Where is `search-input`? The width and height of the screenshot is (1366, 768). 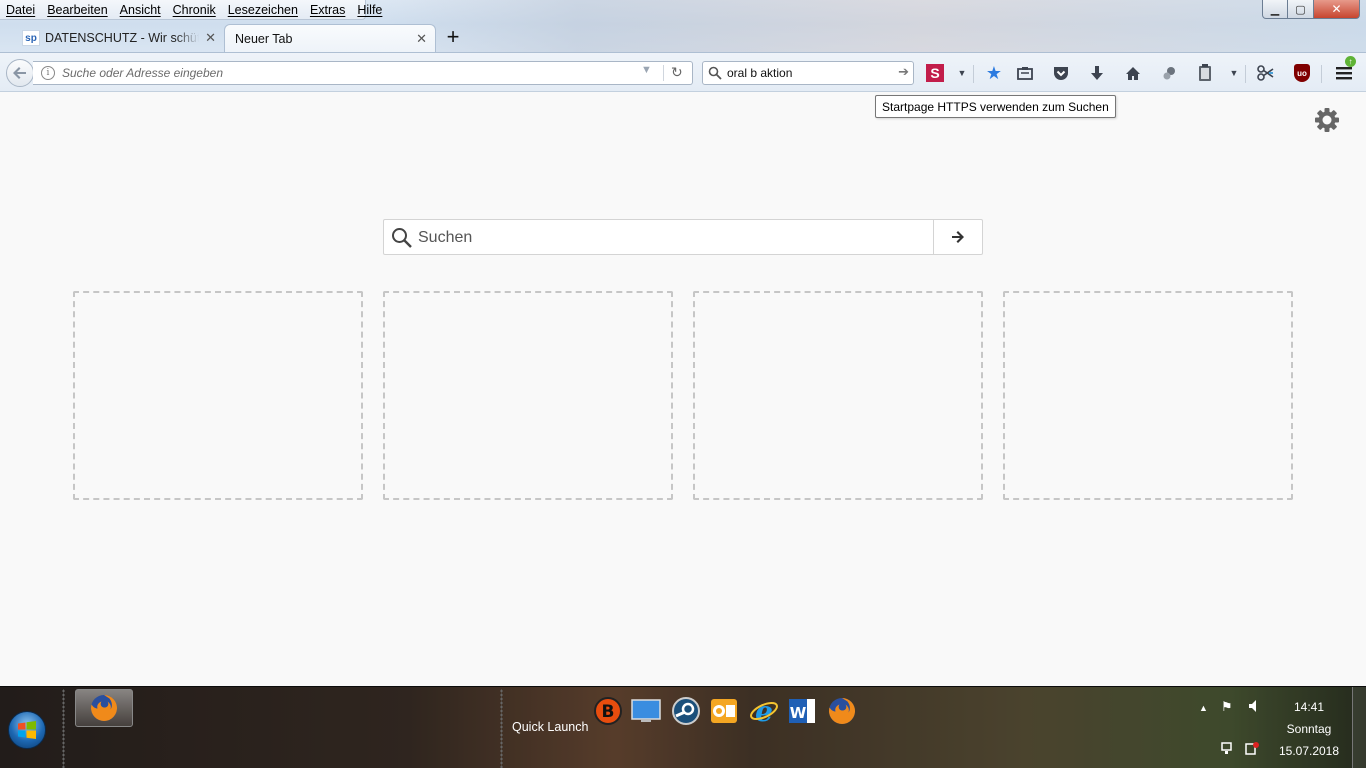
search-input is located at coordinates (809, 73).